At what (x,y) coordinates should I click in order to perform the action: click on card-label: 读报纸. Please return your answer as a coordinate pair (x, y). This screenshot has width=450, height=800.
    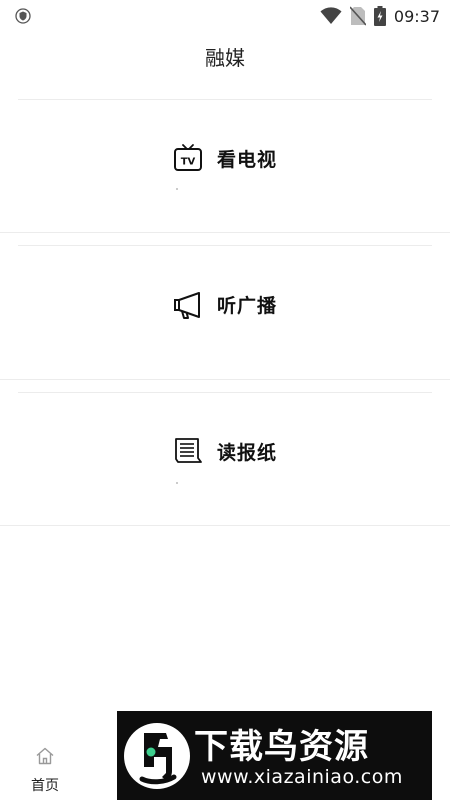
    Looking at the image, I should click on (246, 452).